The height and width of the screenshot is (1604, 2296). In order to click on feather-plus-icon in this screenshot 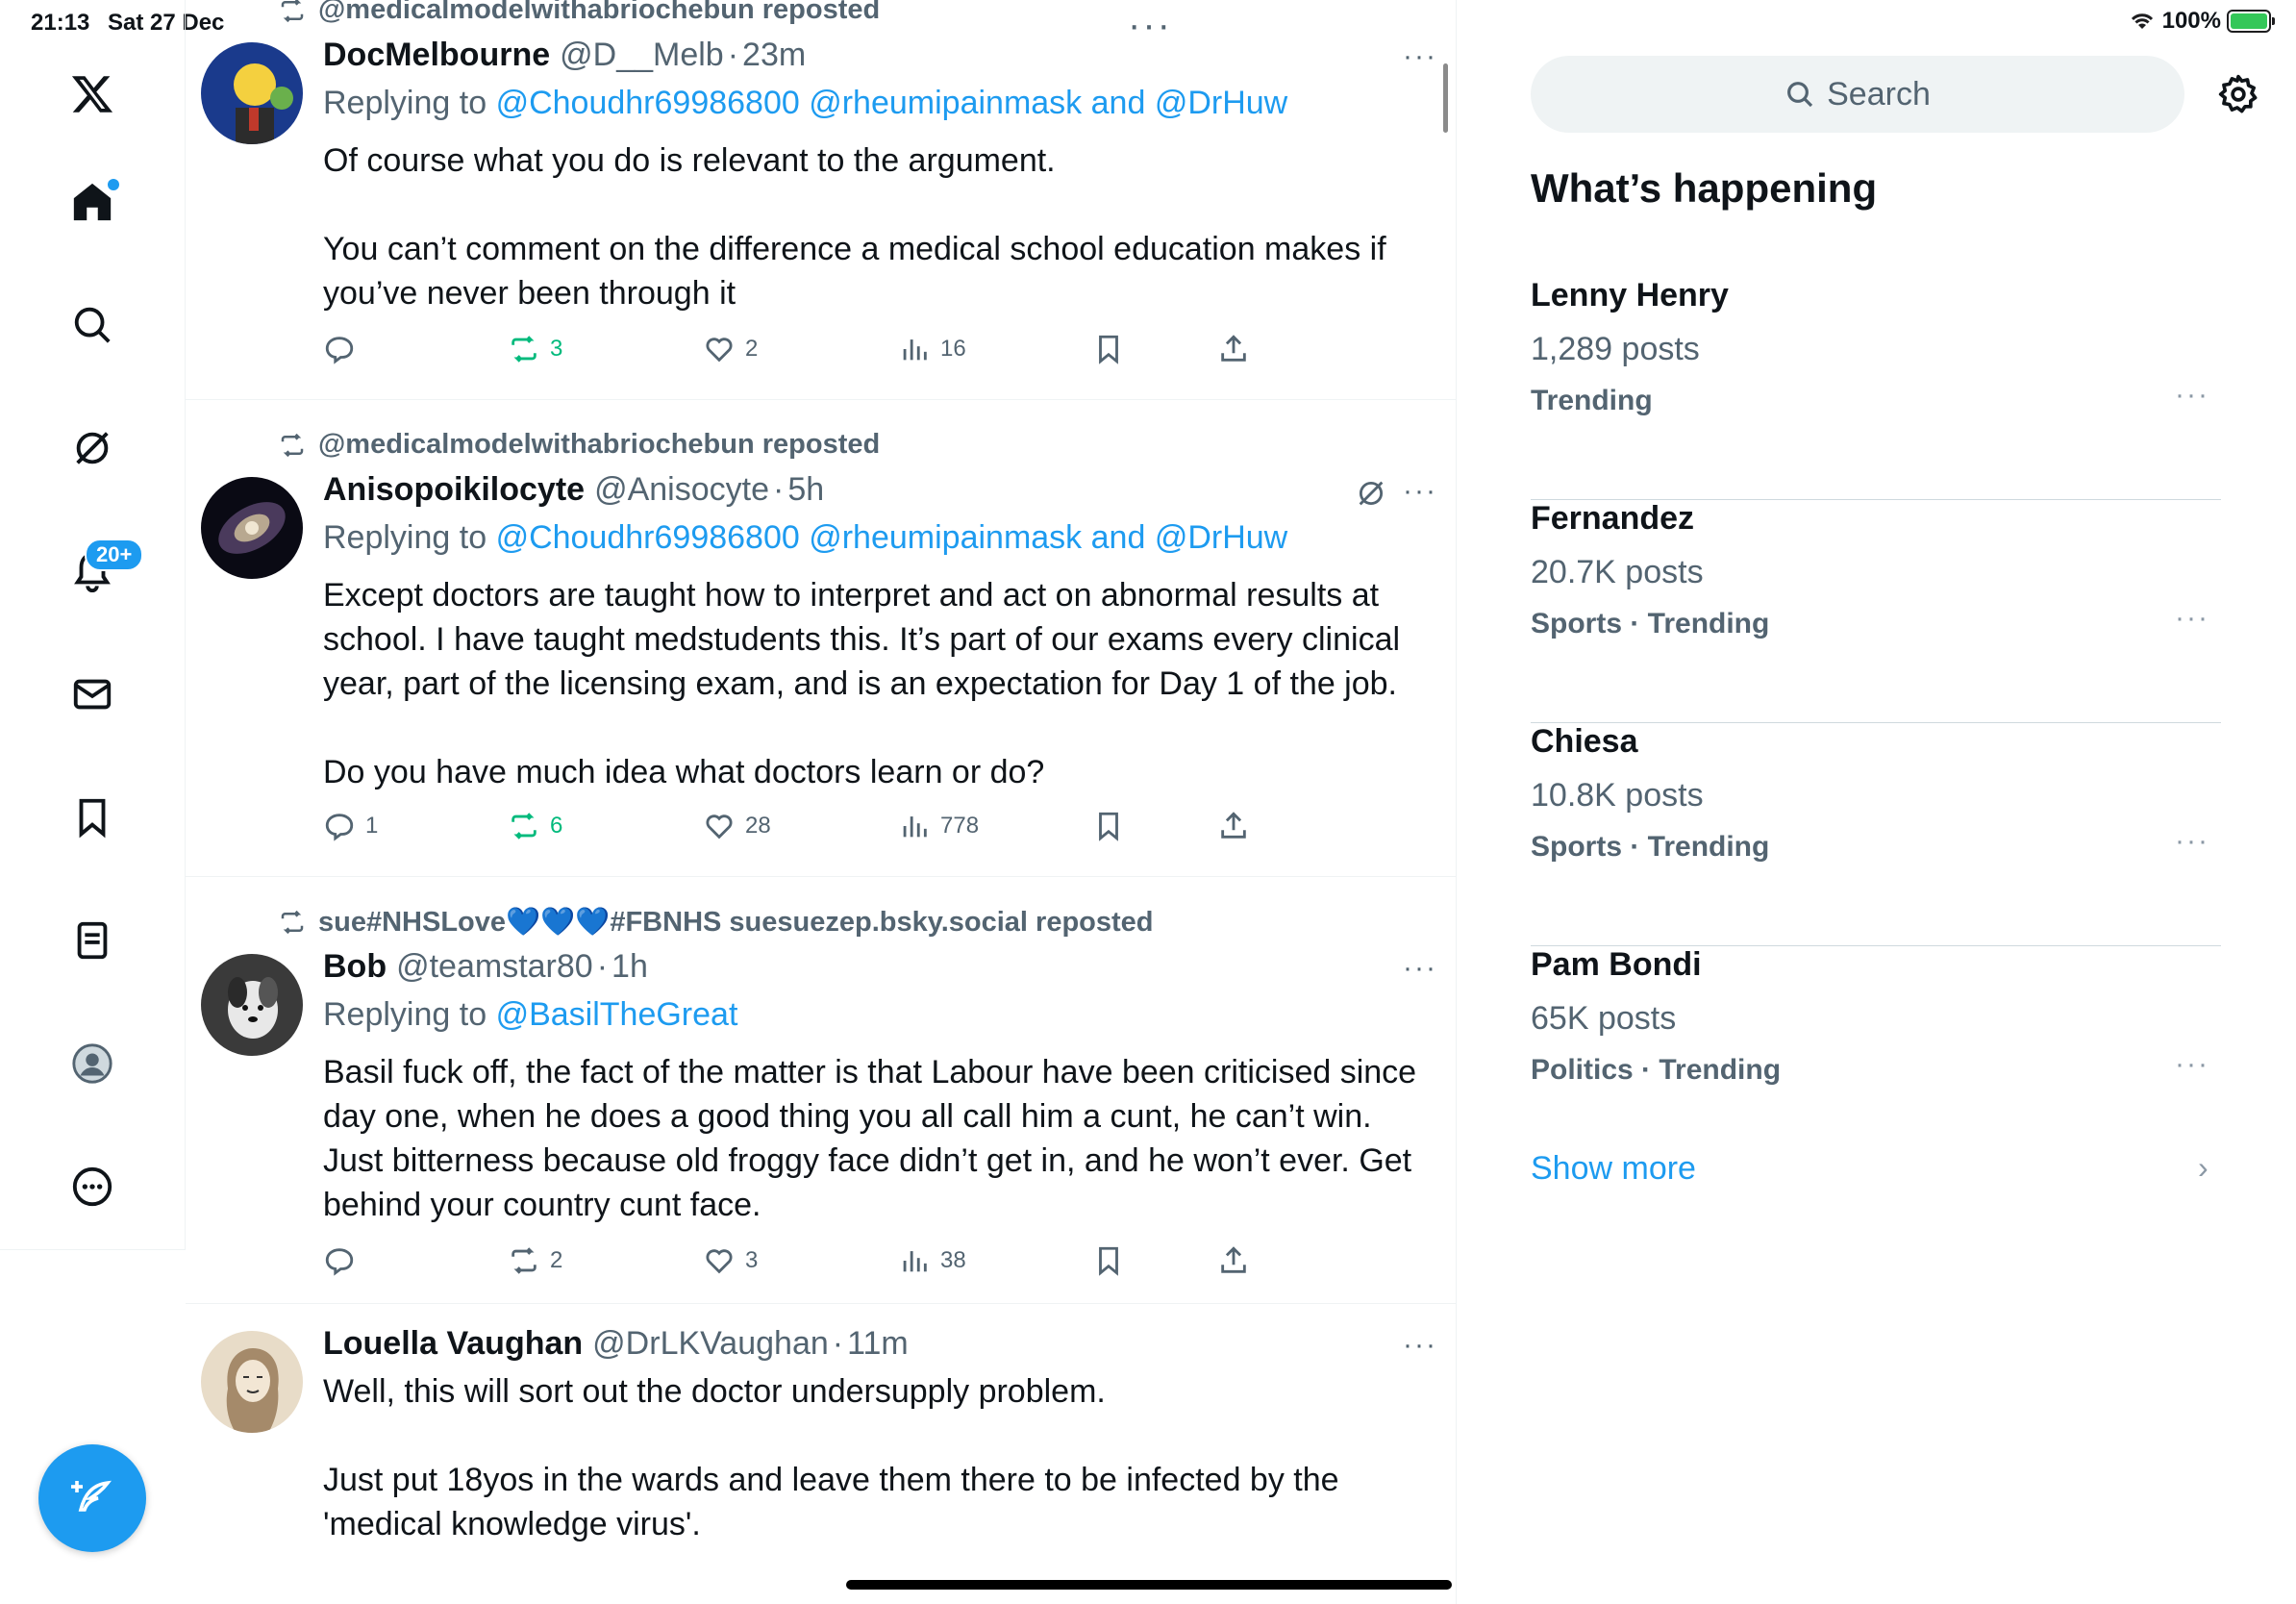, I will do `click(91, 1496)`.